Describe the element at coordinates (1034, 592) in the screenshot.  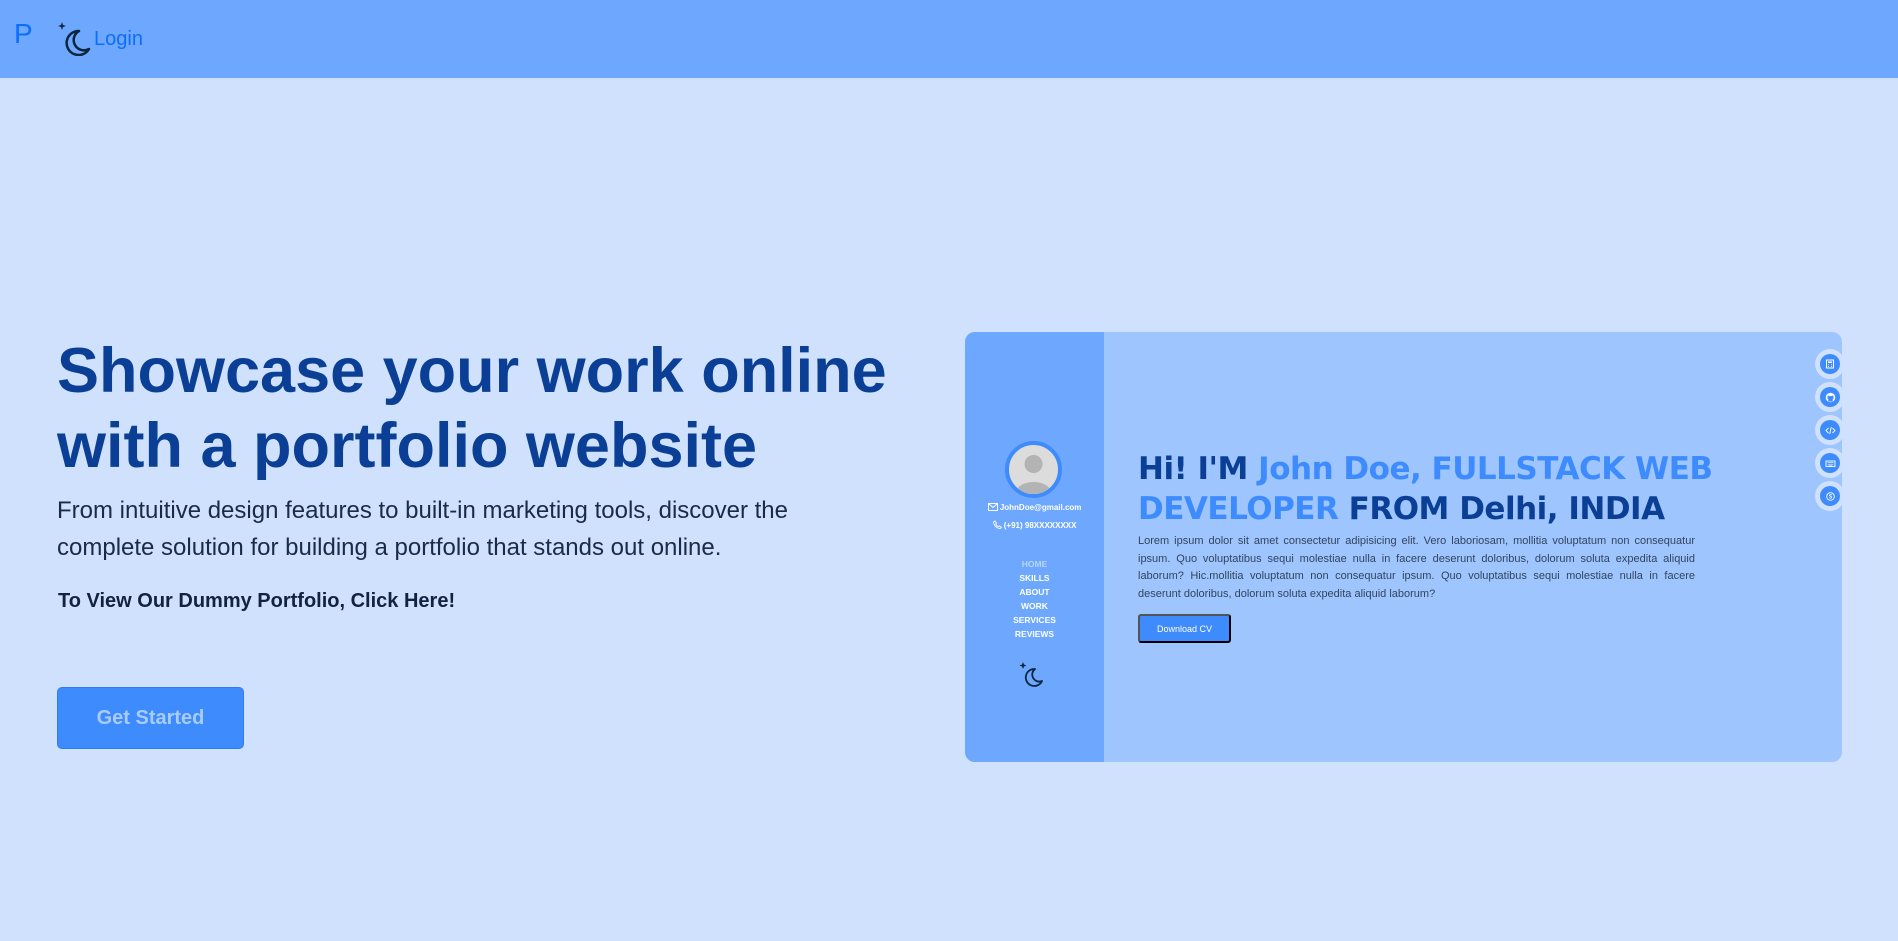
I see `preview-nav-about: ABOUT` at that location.